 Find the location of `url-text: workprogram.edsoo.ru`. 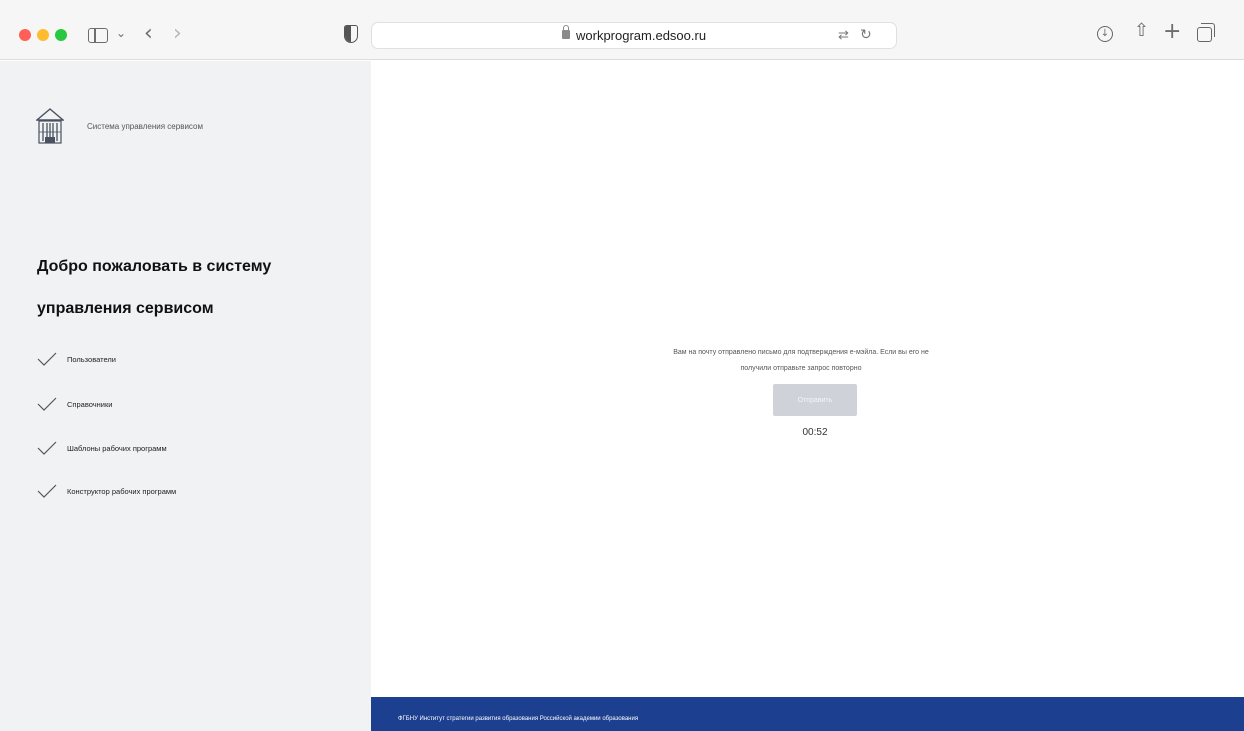

url-text: workprogram.edsoo.ru is located at coordinates (641, 35).